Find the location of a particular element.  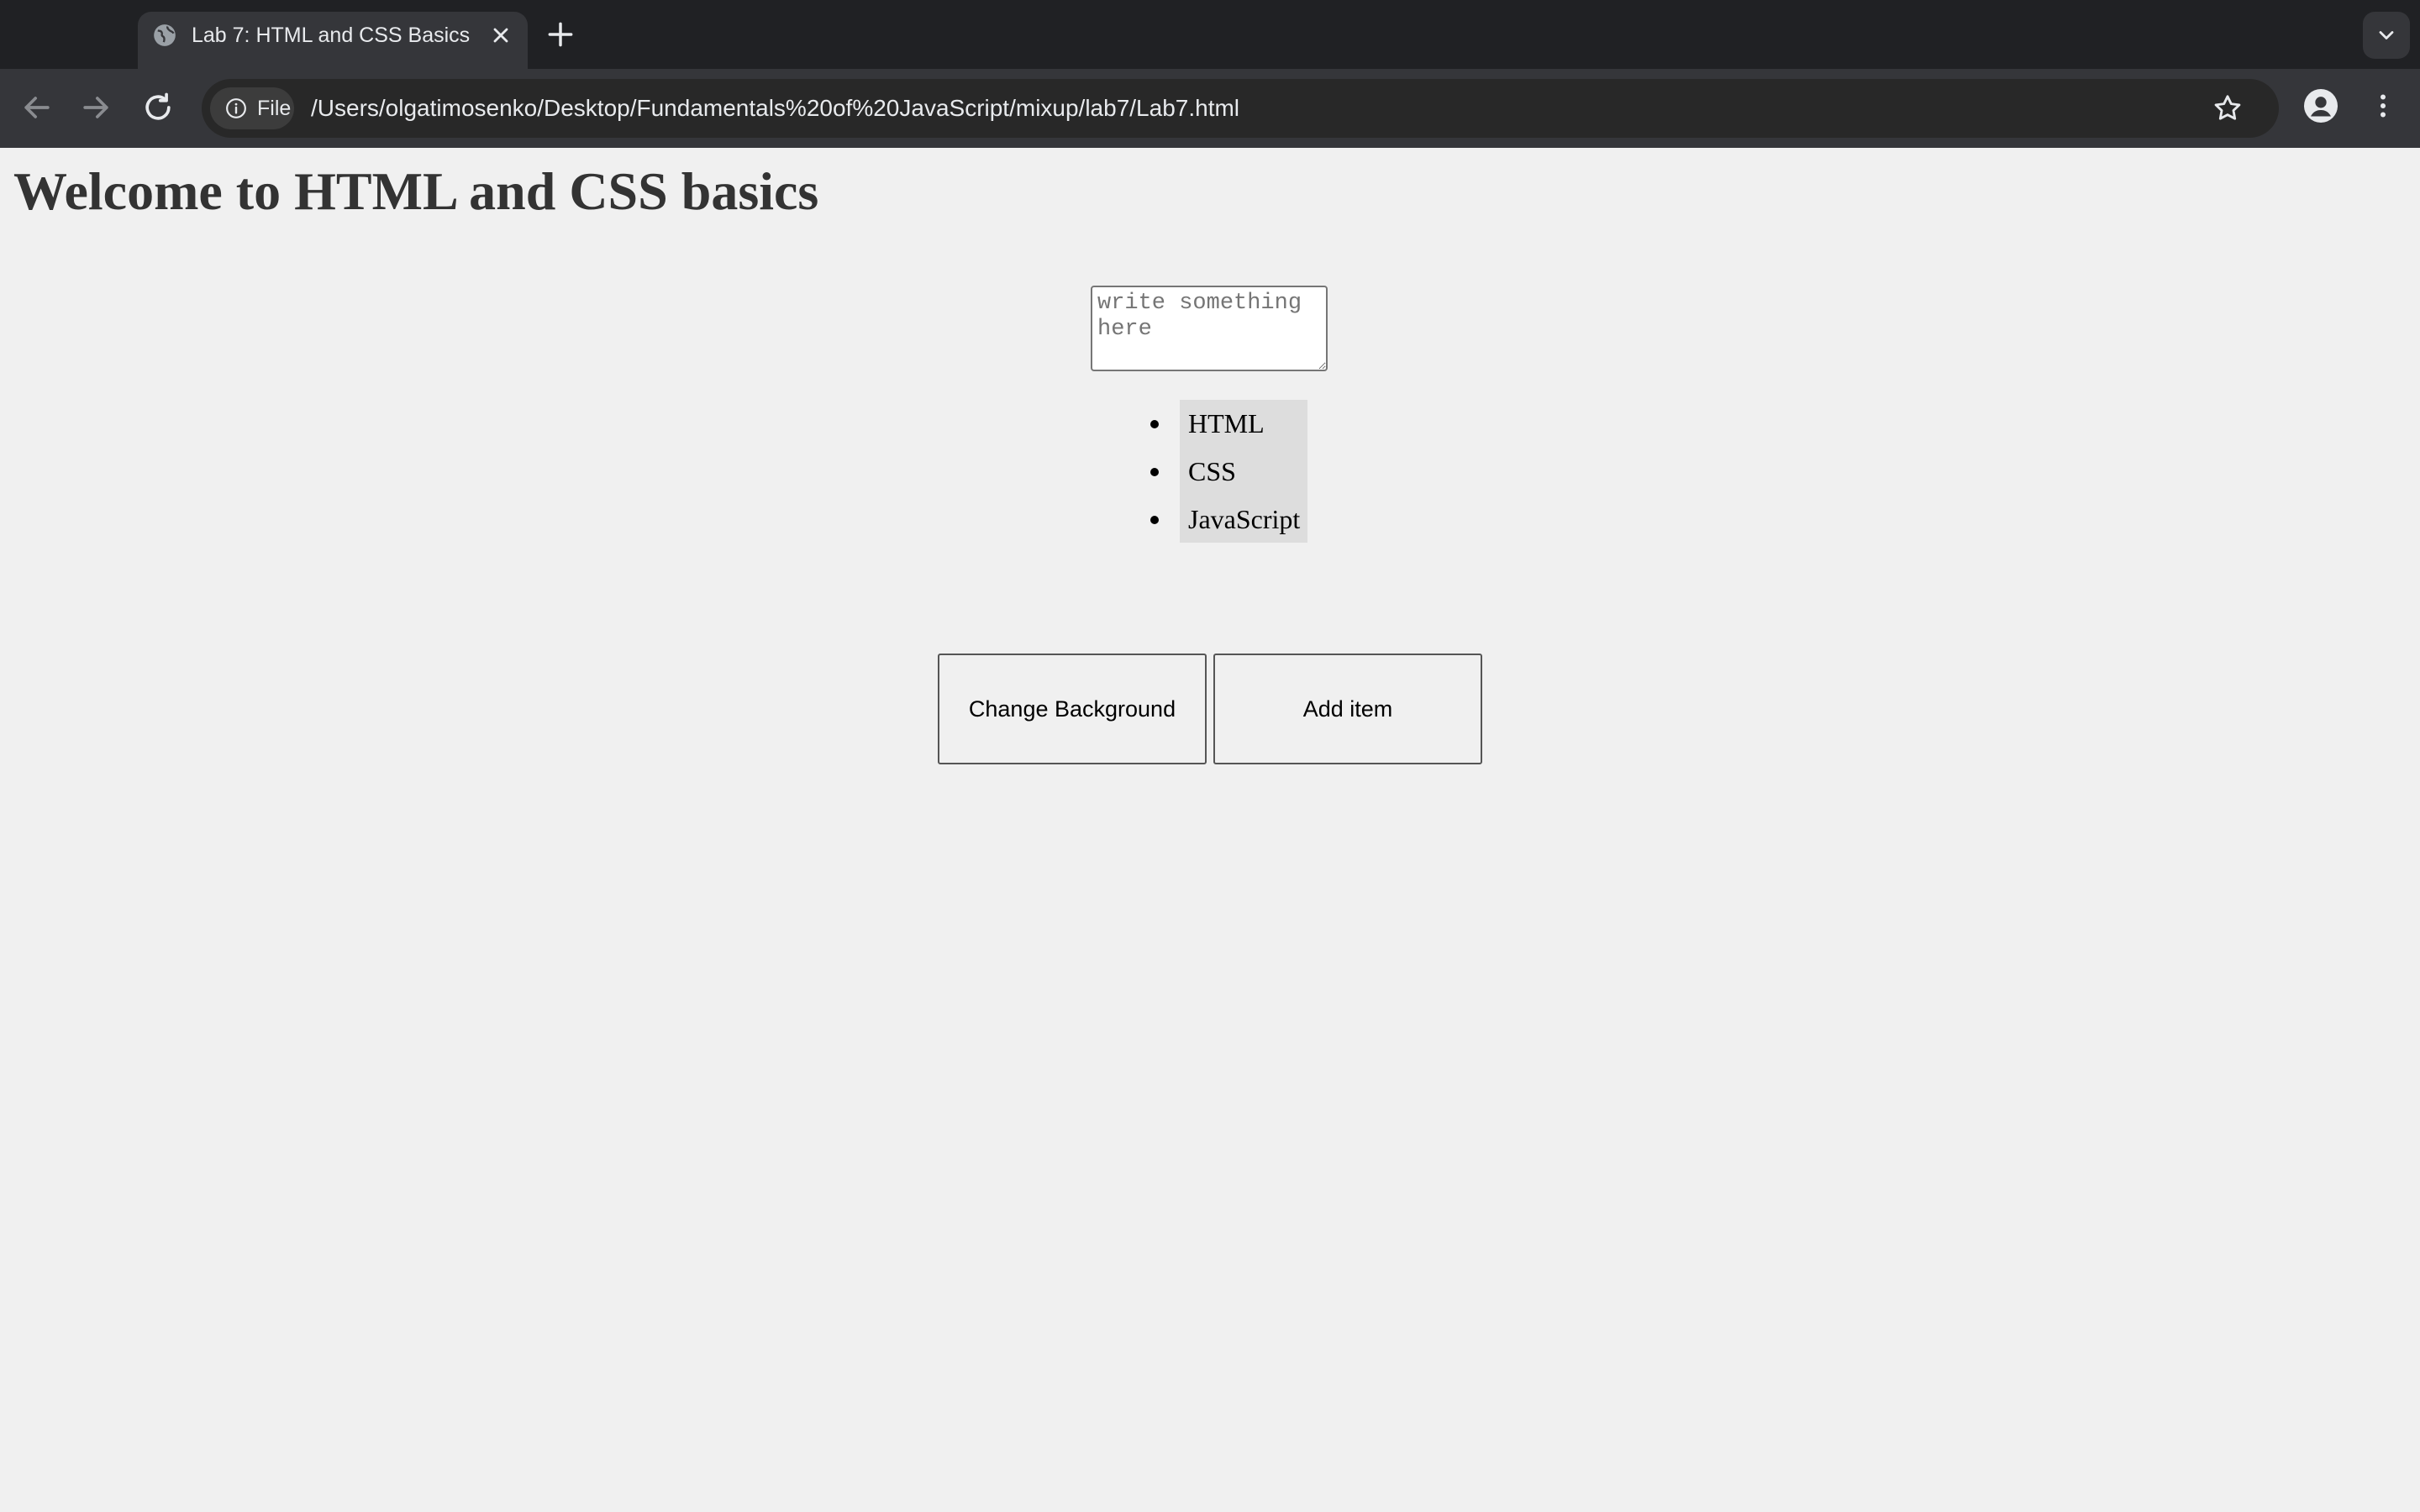

list-item-label: JavaScript is located at coordinates (1244, 519).